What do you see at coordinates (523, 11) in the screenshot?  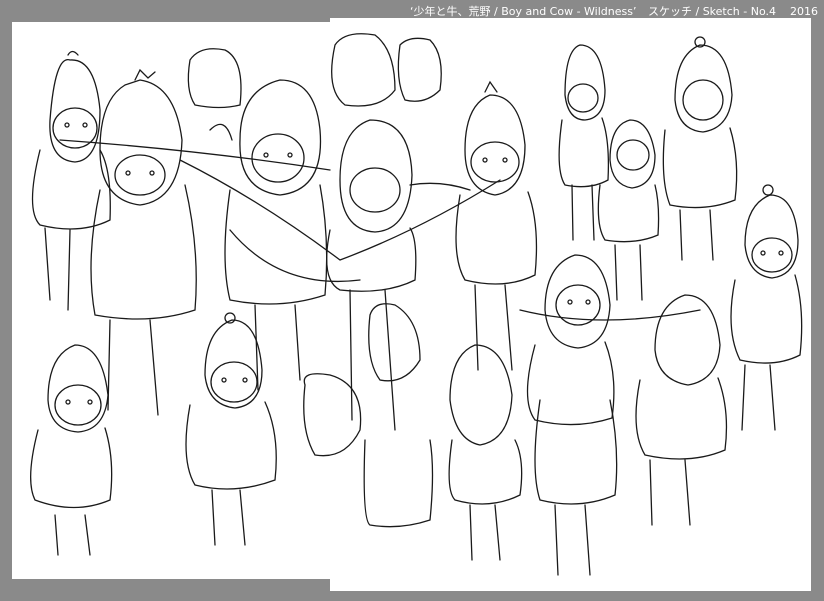 I see `artwork-title: ‘少年と牛、荒野 / Boy and Cow - Wildness’` at bounding box center [523, 11].